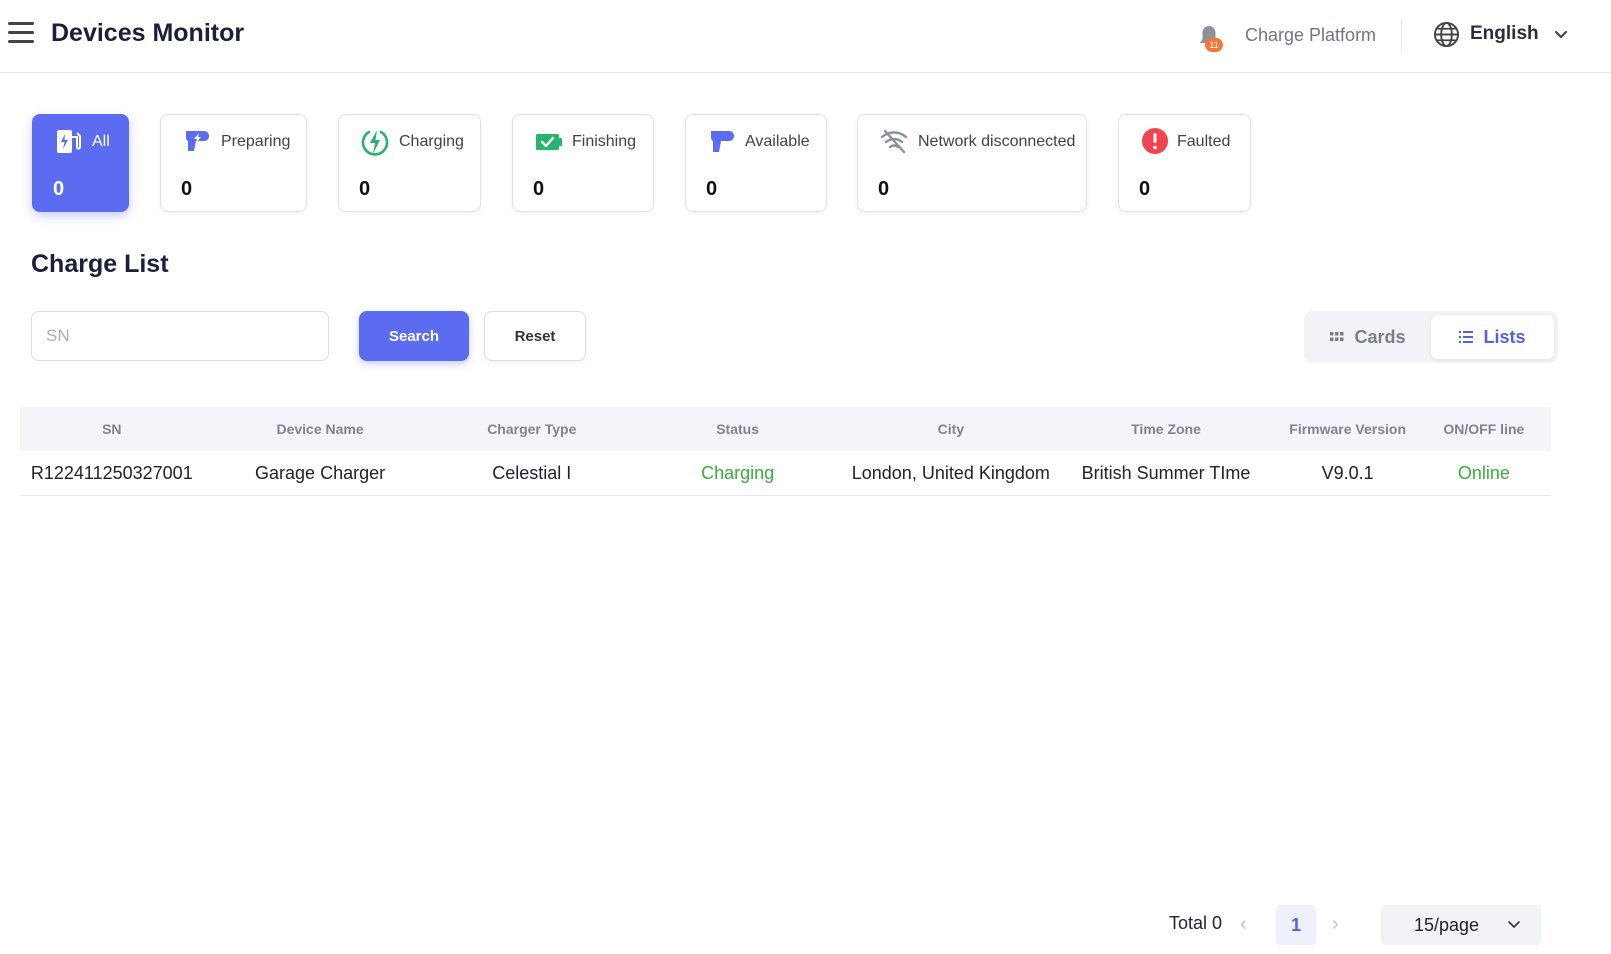  Describe the element at coordinates (21, 33) in the screenshot. I see `menu-icon` at that location.